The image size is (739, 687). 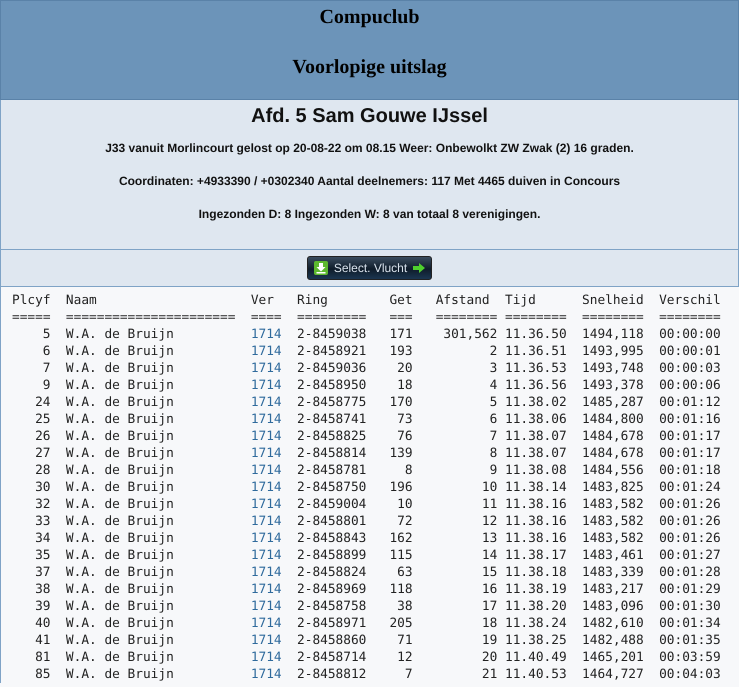 I want to click on table-cell-text: 14, so click(x=489, y=555).